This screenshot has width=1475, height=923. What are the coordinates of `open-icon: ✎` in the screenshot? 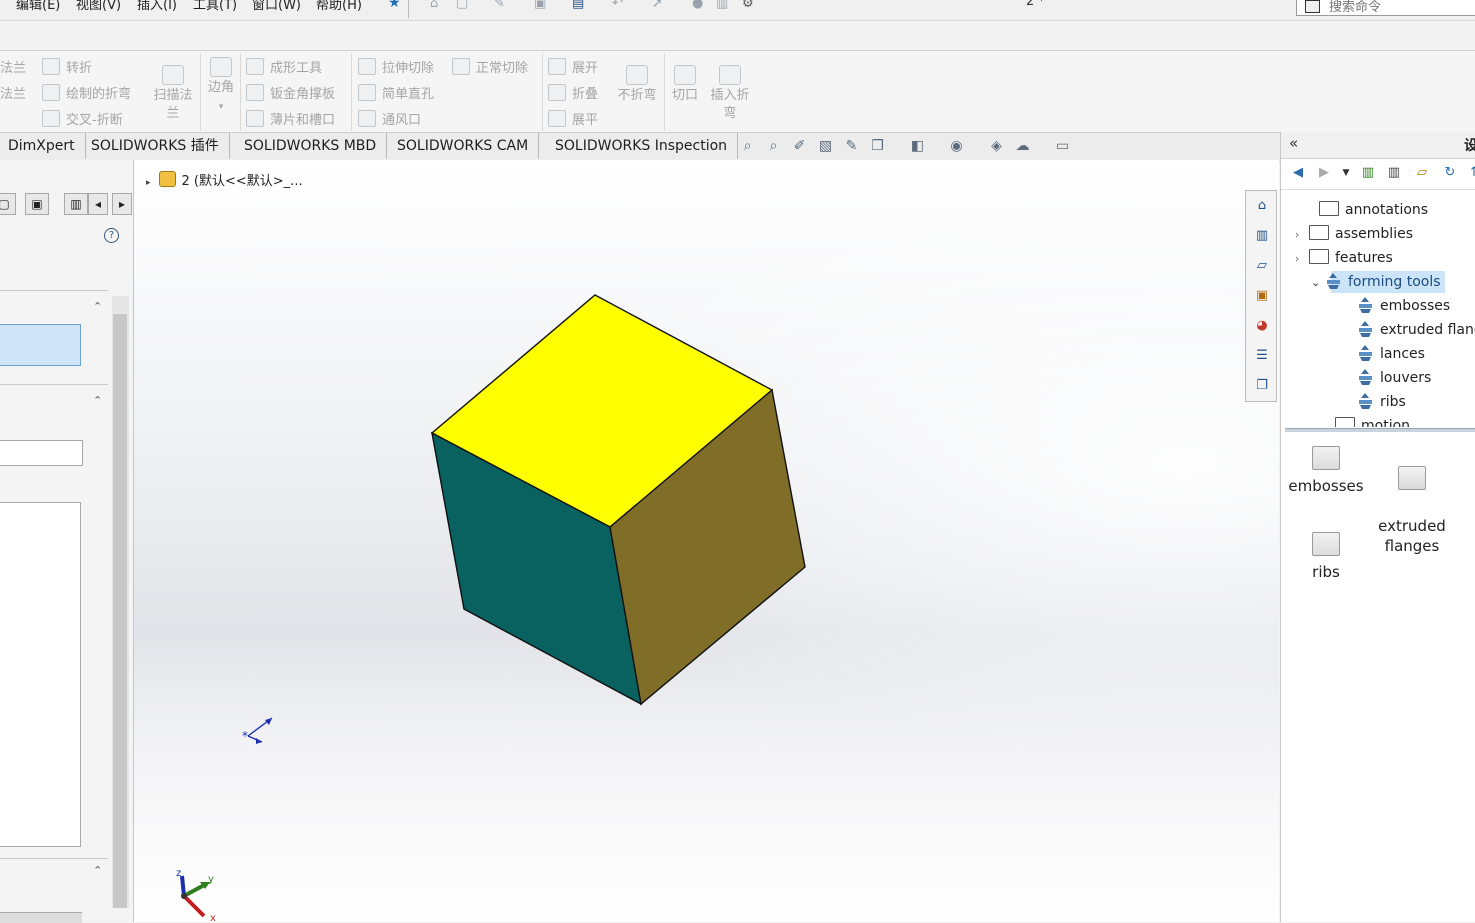 It's located at (501, 5).